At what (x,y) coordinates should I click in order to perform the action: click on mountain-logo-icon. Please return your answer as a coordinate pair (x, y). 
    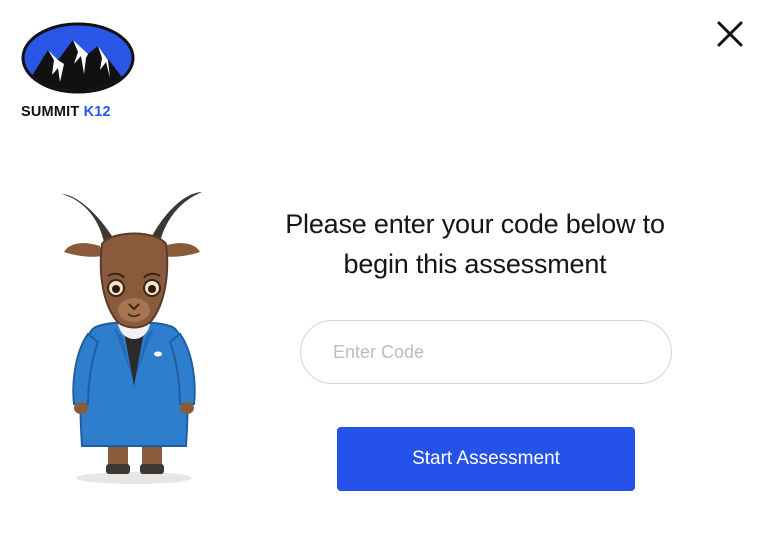
    Looking at the image, I should click on (78, 58).